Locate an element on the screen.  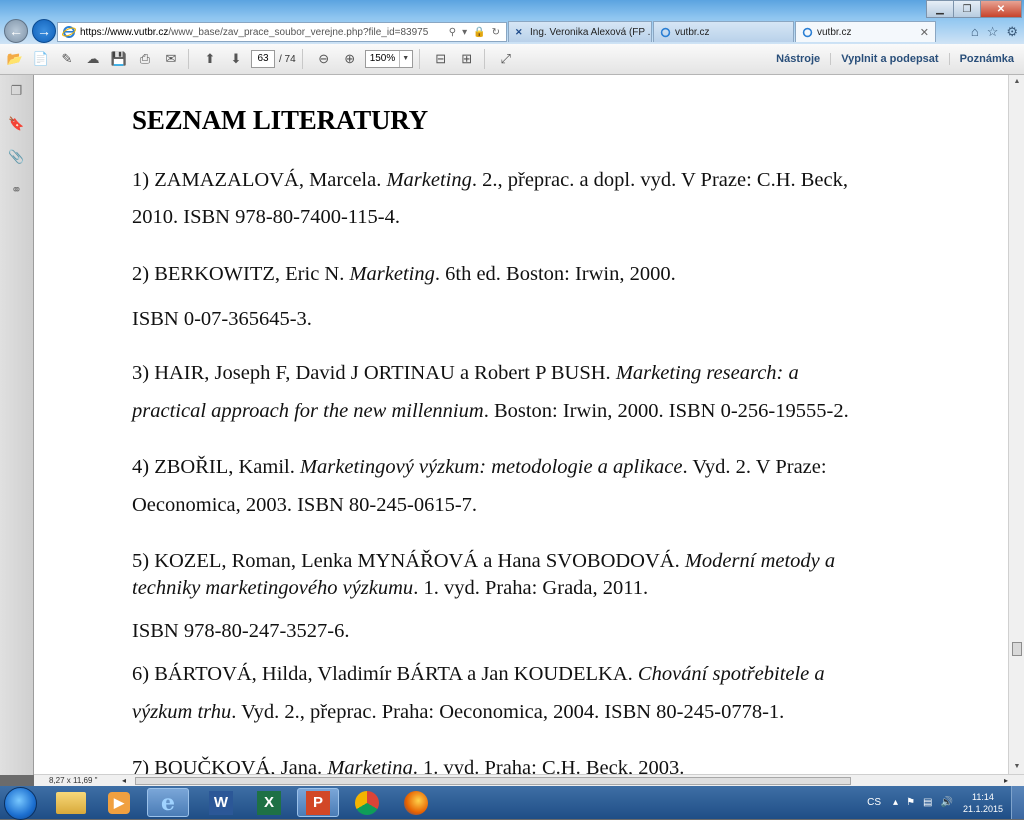
tools-button: Nástroje is located at coordinates (798, 59).